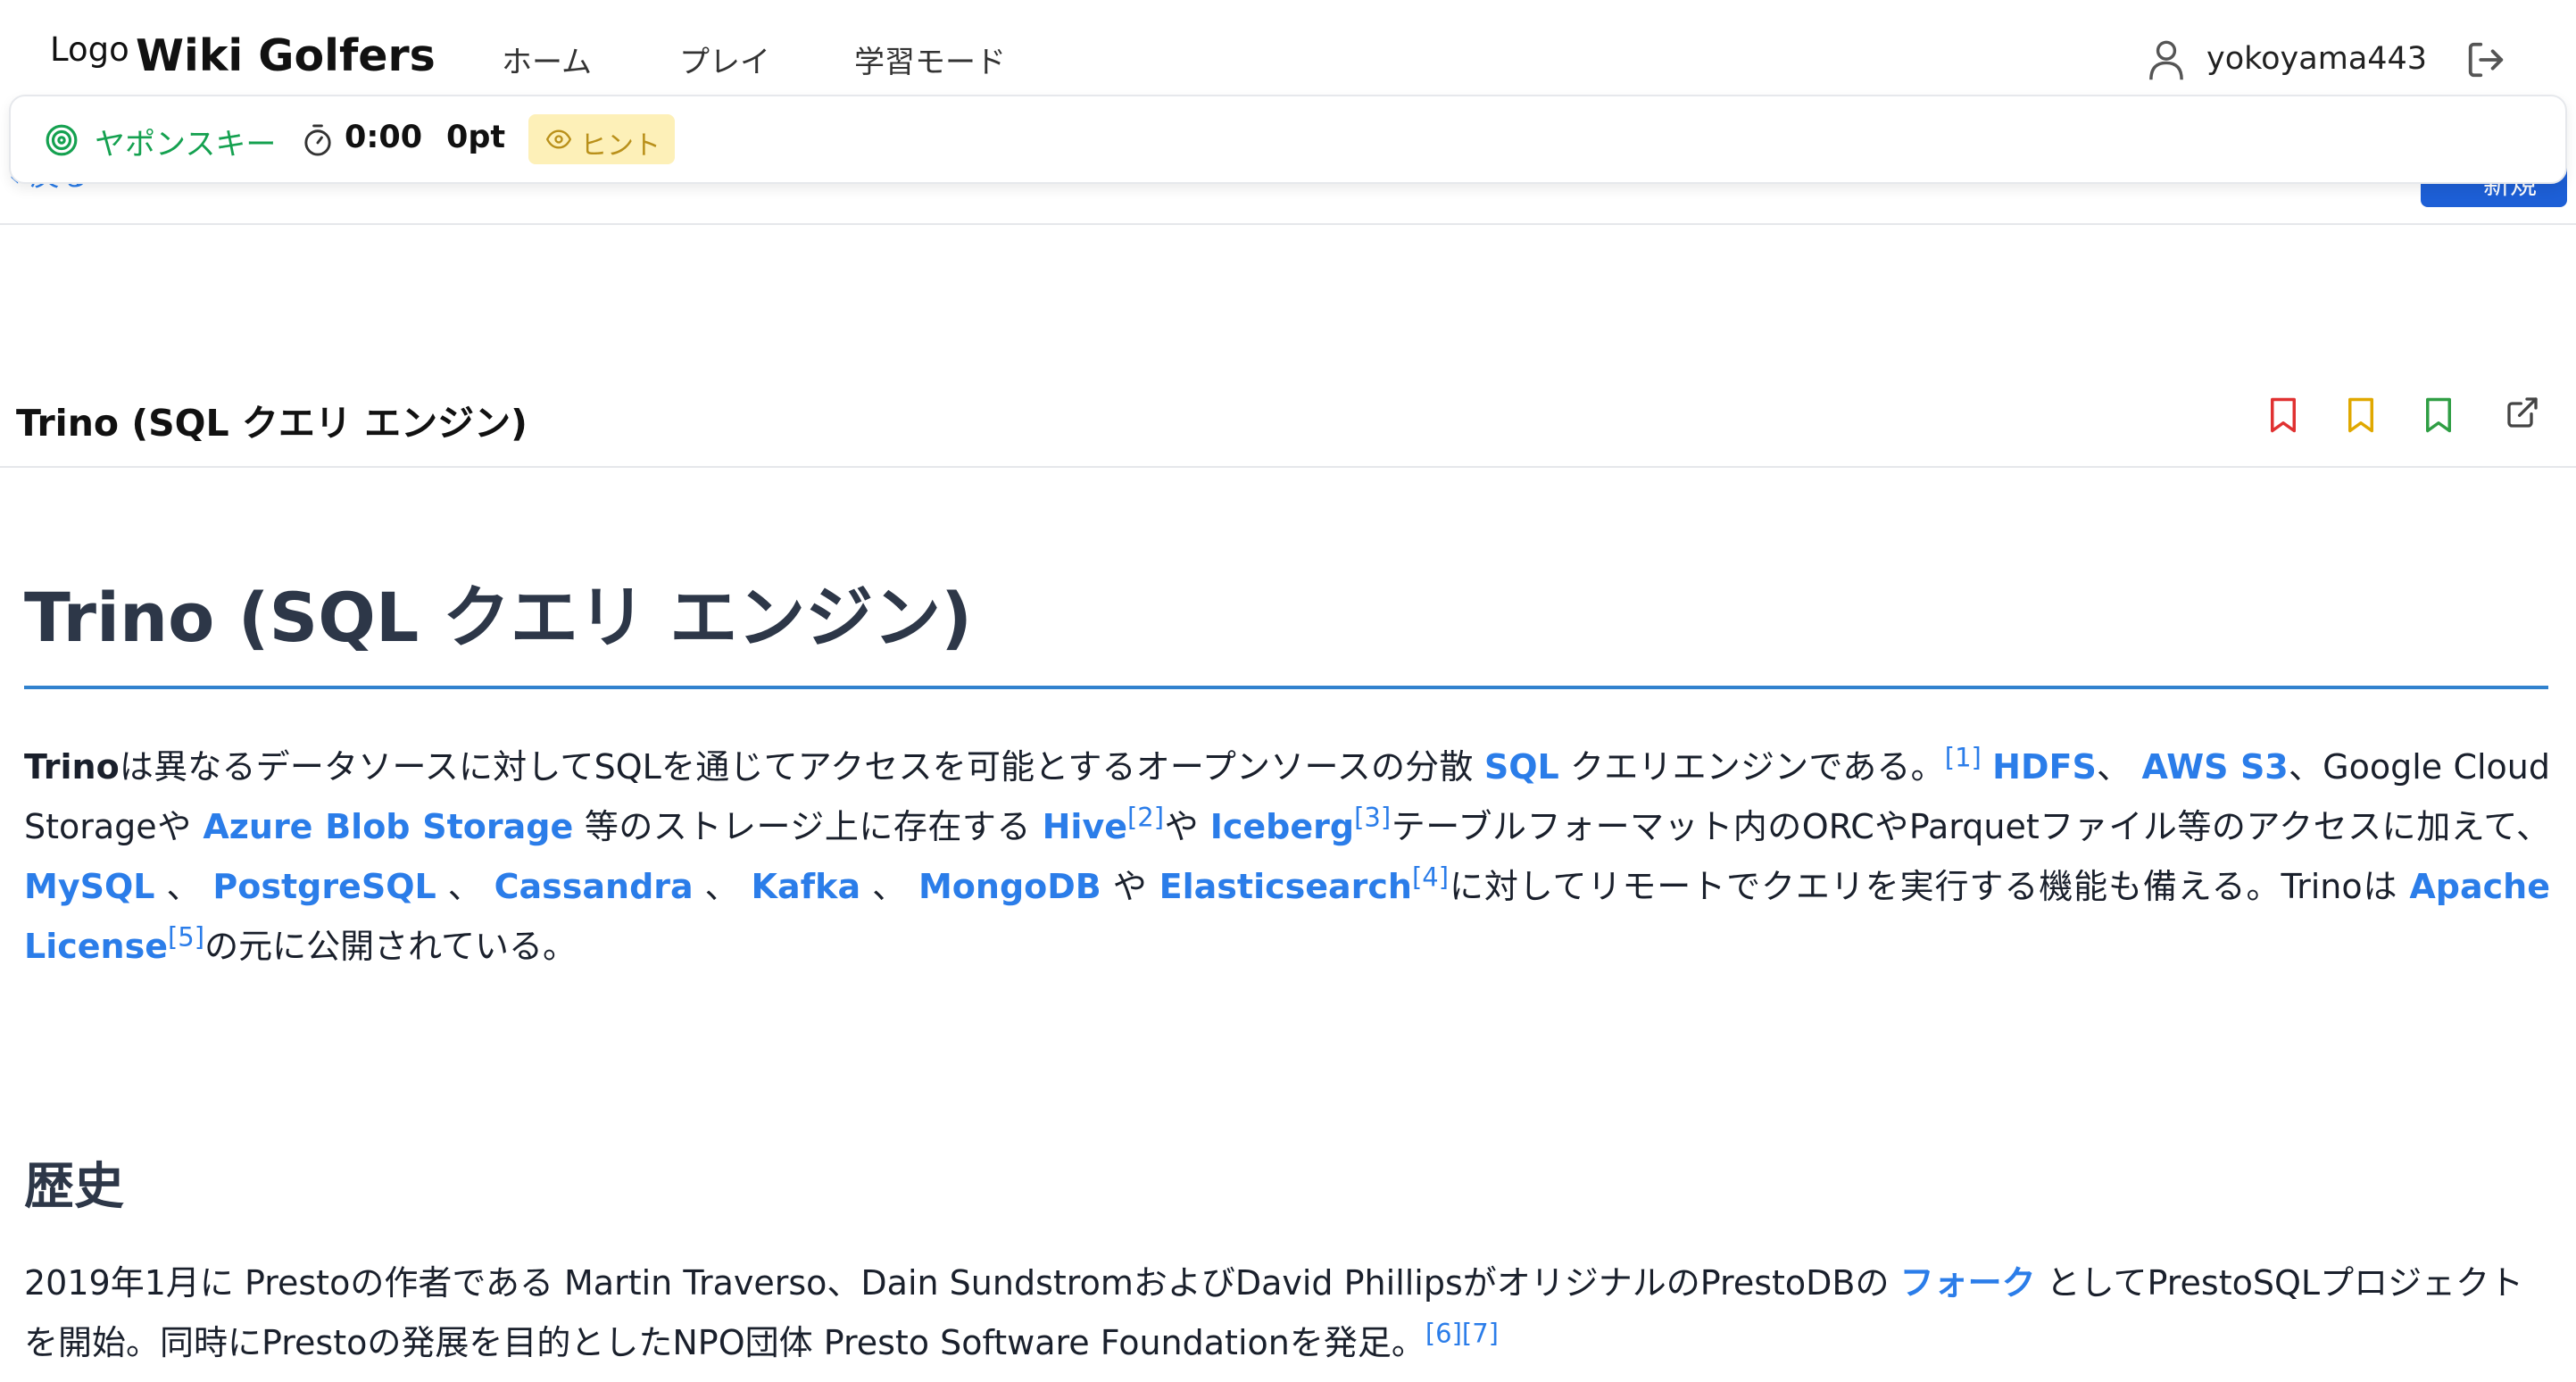  What do you see at coordinates (1431, 877) in the screenshot?
I see `citation-4: [4]` at bounding box center [1431, 877].